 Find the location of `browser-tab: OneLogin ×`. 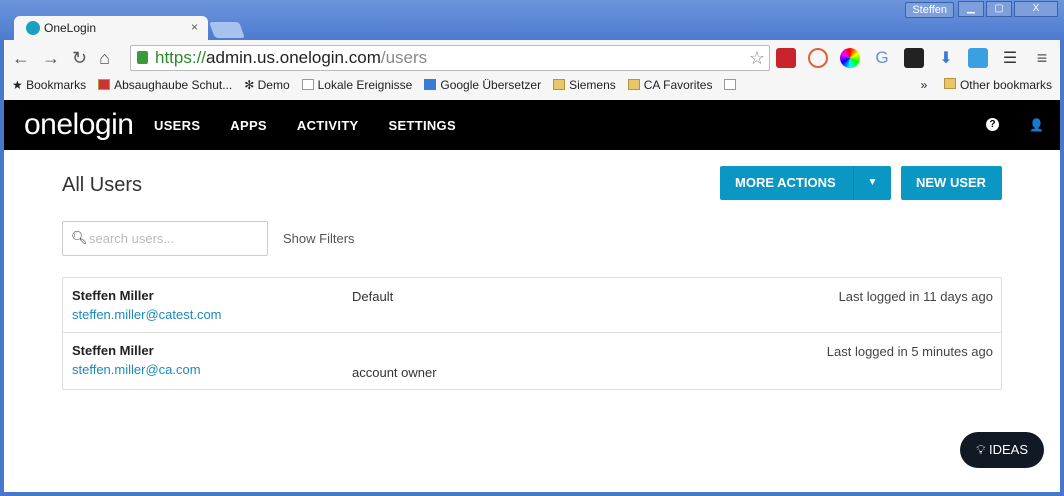

browser-tab: OneLogin × is located at coordinates (111, 28).